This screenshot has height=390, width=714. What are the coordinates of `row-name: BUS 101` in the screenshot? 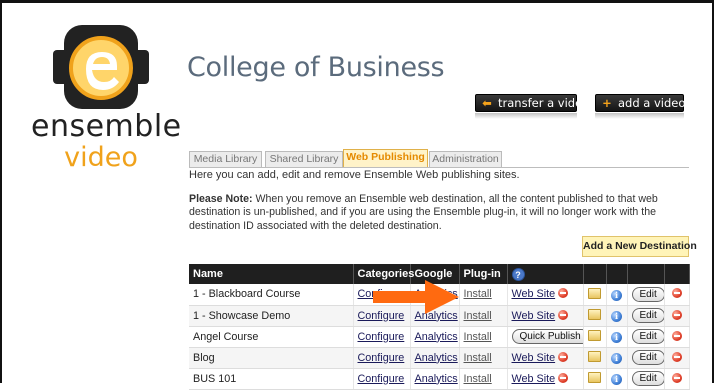 It's located at (271, 379).